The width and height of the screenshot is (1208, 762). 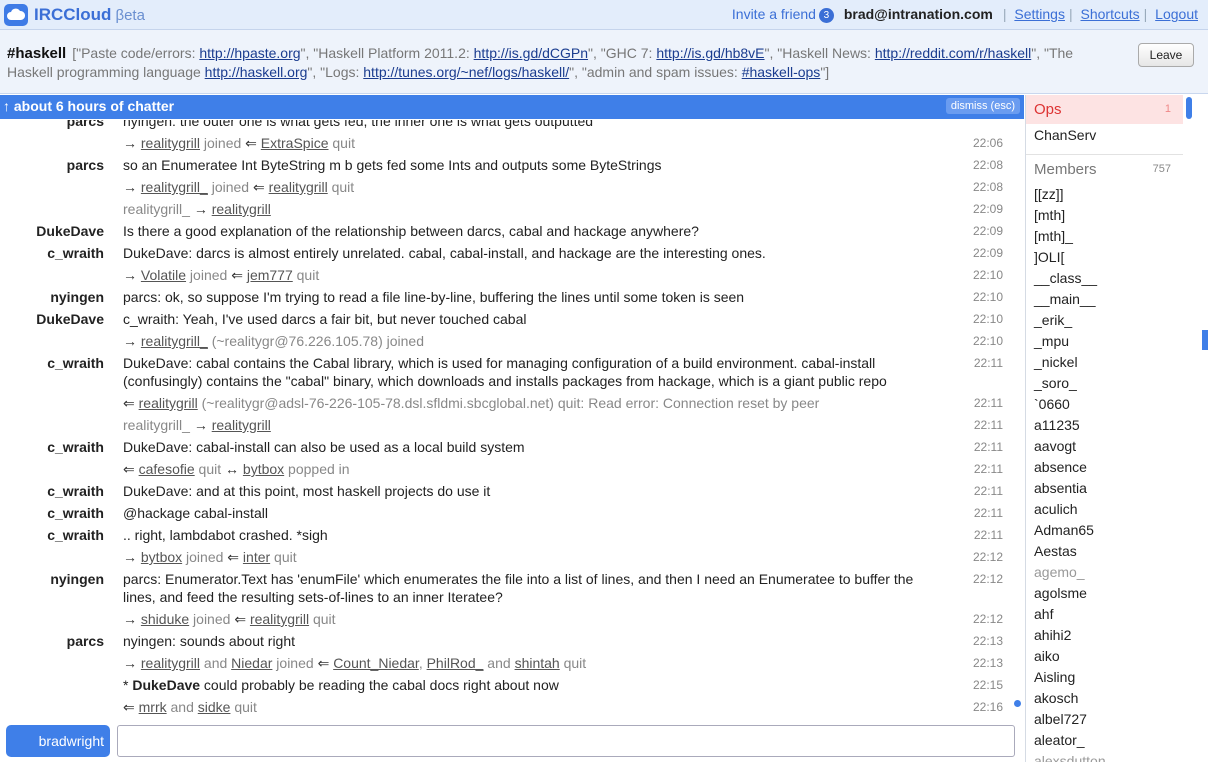 What do you see at coordinates (270, 275) in the screenshot?
I see `nick-link: jem777` at bounding box center [270, 275].